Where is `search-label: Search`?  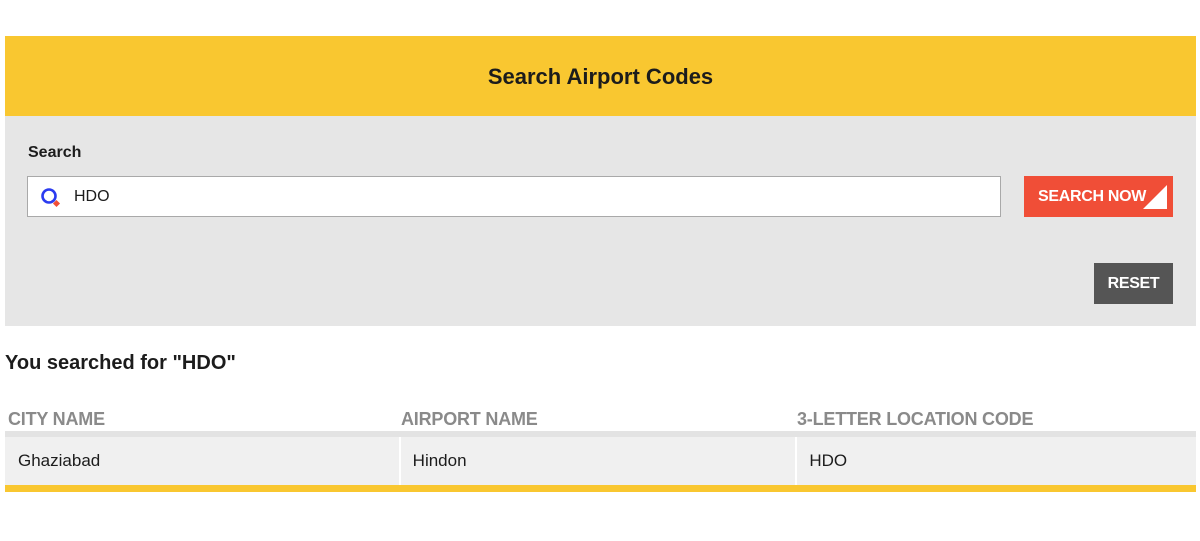 search-label: Search is located at coordinates (55, 152).